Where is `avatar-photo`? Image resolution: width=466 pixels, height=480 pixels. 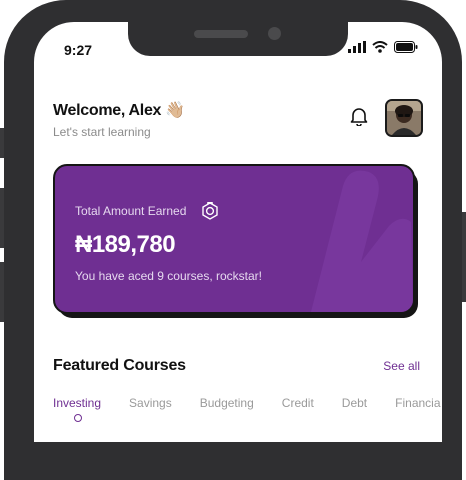 avatar-photo is located at coordinates (404, 118).